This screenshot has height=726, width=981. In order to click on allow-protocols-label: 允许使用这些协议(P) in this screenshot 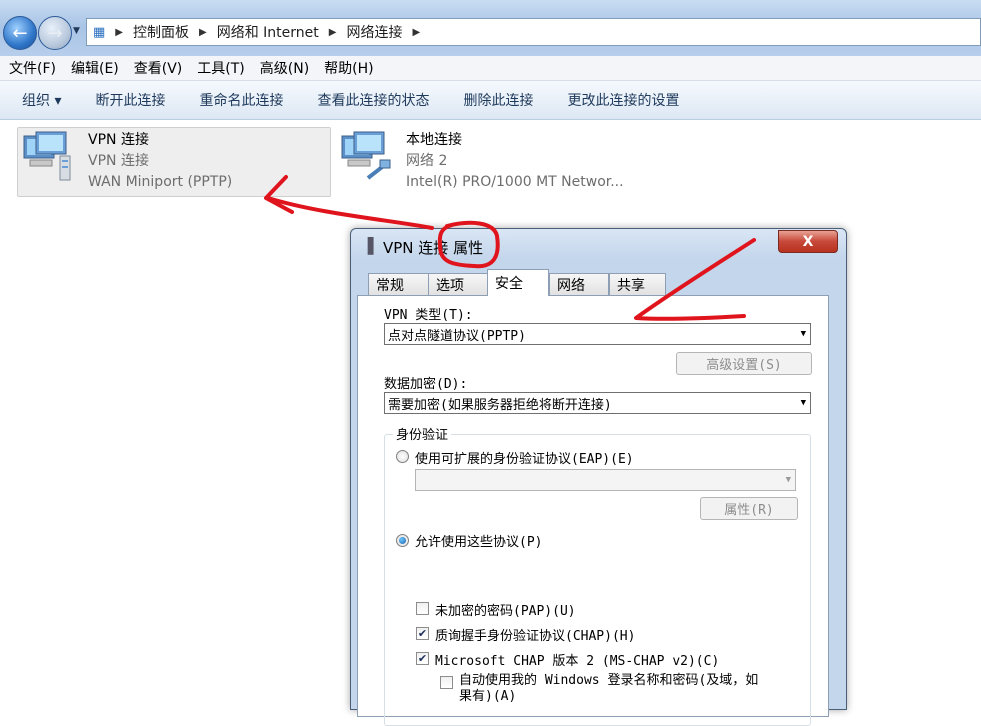, I will do `click(478, 540)`.